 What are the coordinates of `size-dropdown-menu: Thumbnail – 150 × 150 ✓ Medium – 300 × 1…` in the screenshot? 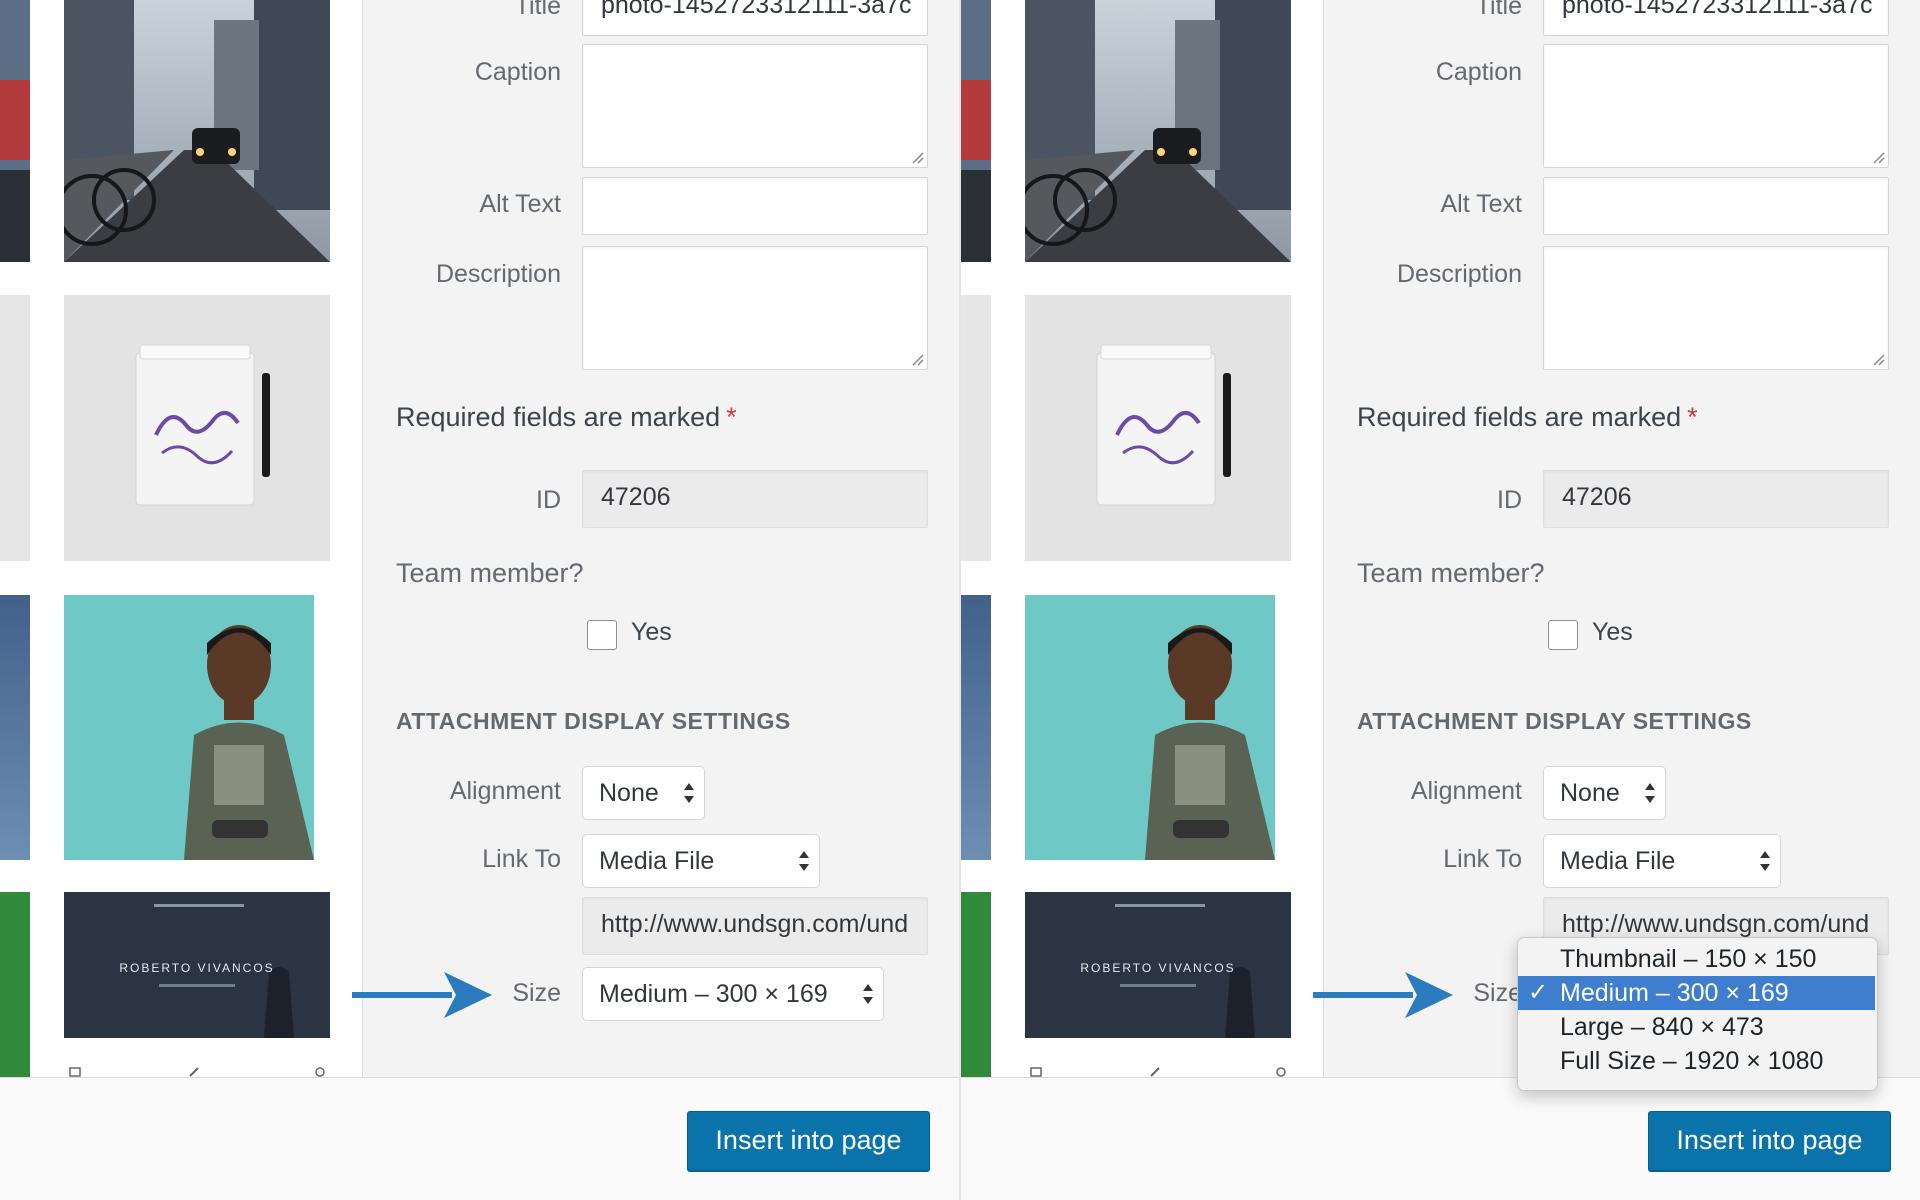 It's located at (1697, 1014).